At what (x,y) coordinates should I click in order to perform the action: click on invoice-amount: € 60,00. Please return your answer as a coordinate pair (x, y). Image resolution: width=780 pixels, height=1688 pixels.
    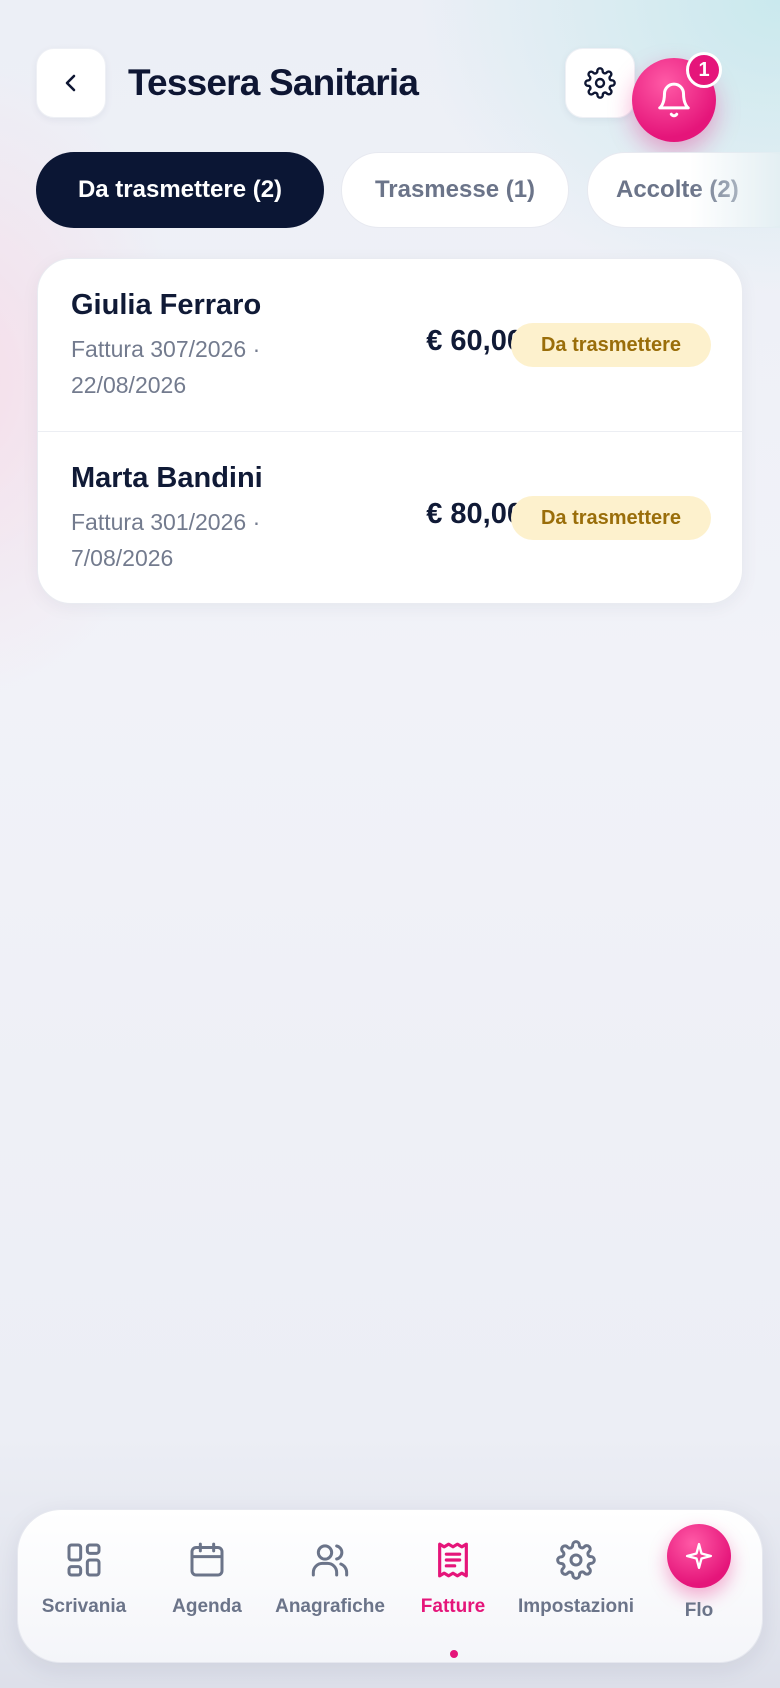
    Looking at the image, I should click on (474, 341).